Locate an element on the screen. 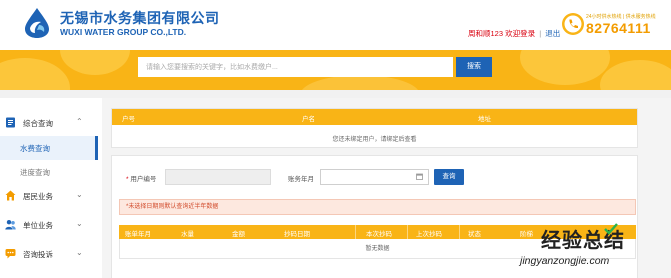 The image size is (671, 278). phone-icon is located at coordinates (573, 24).